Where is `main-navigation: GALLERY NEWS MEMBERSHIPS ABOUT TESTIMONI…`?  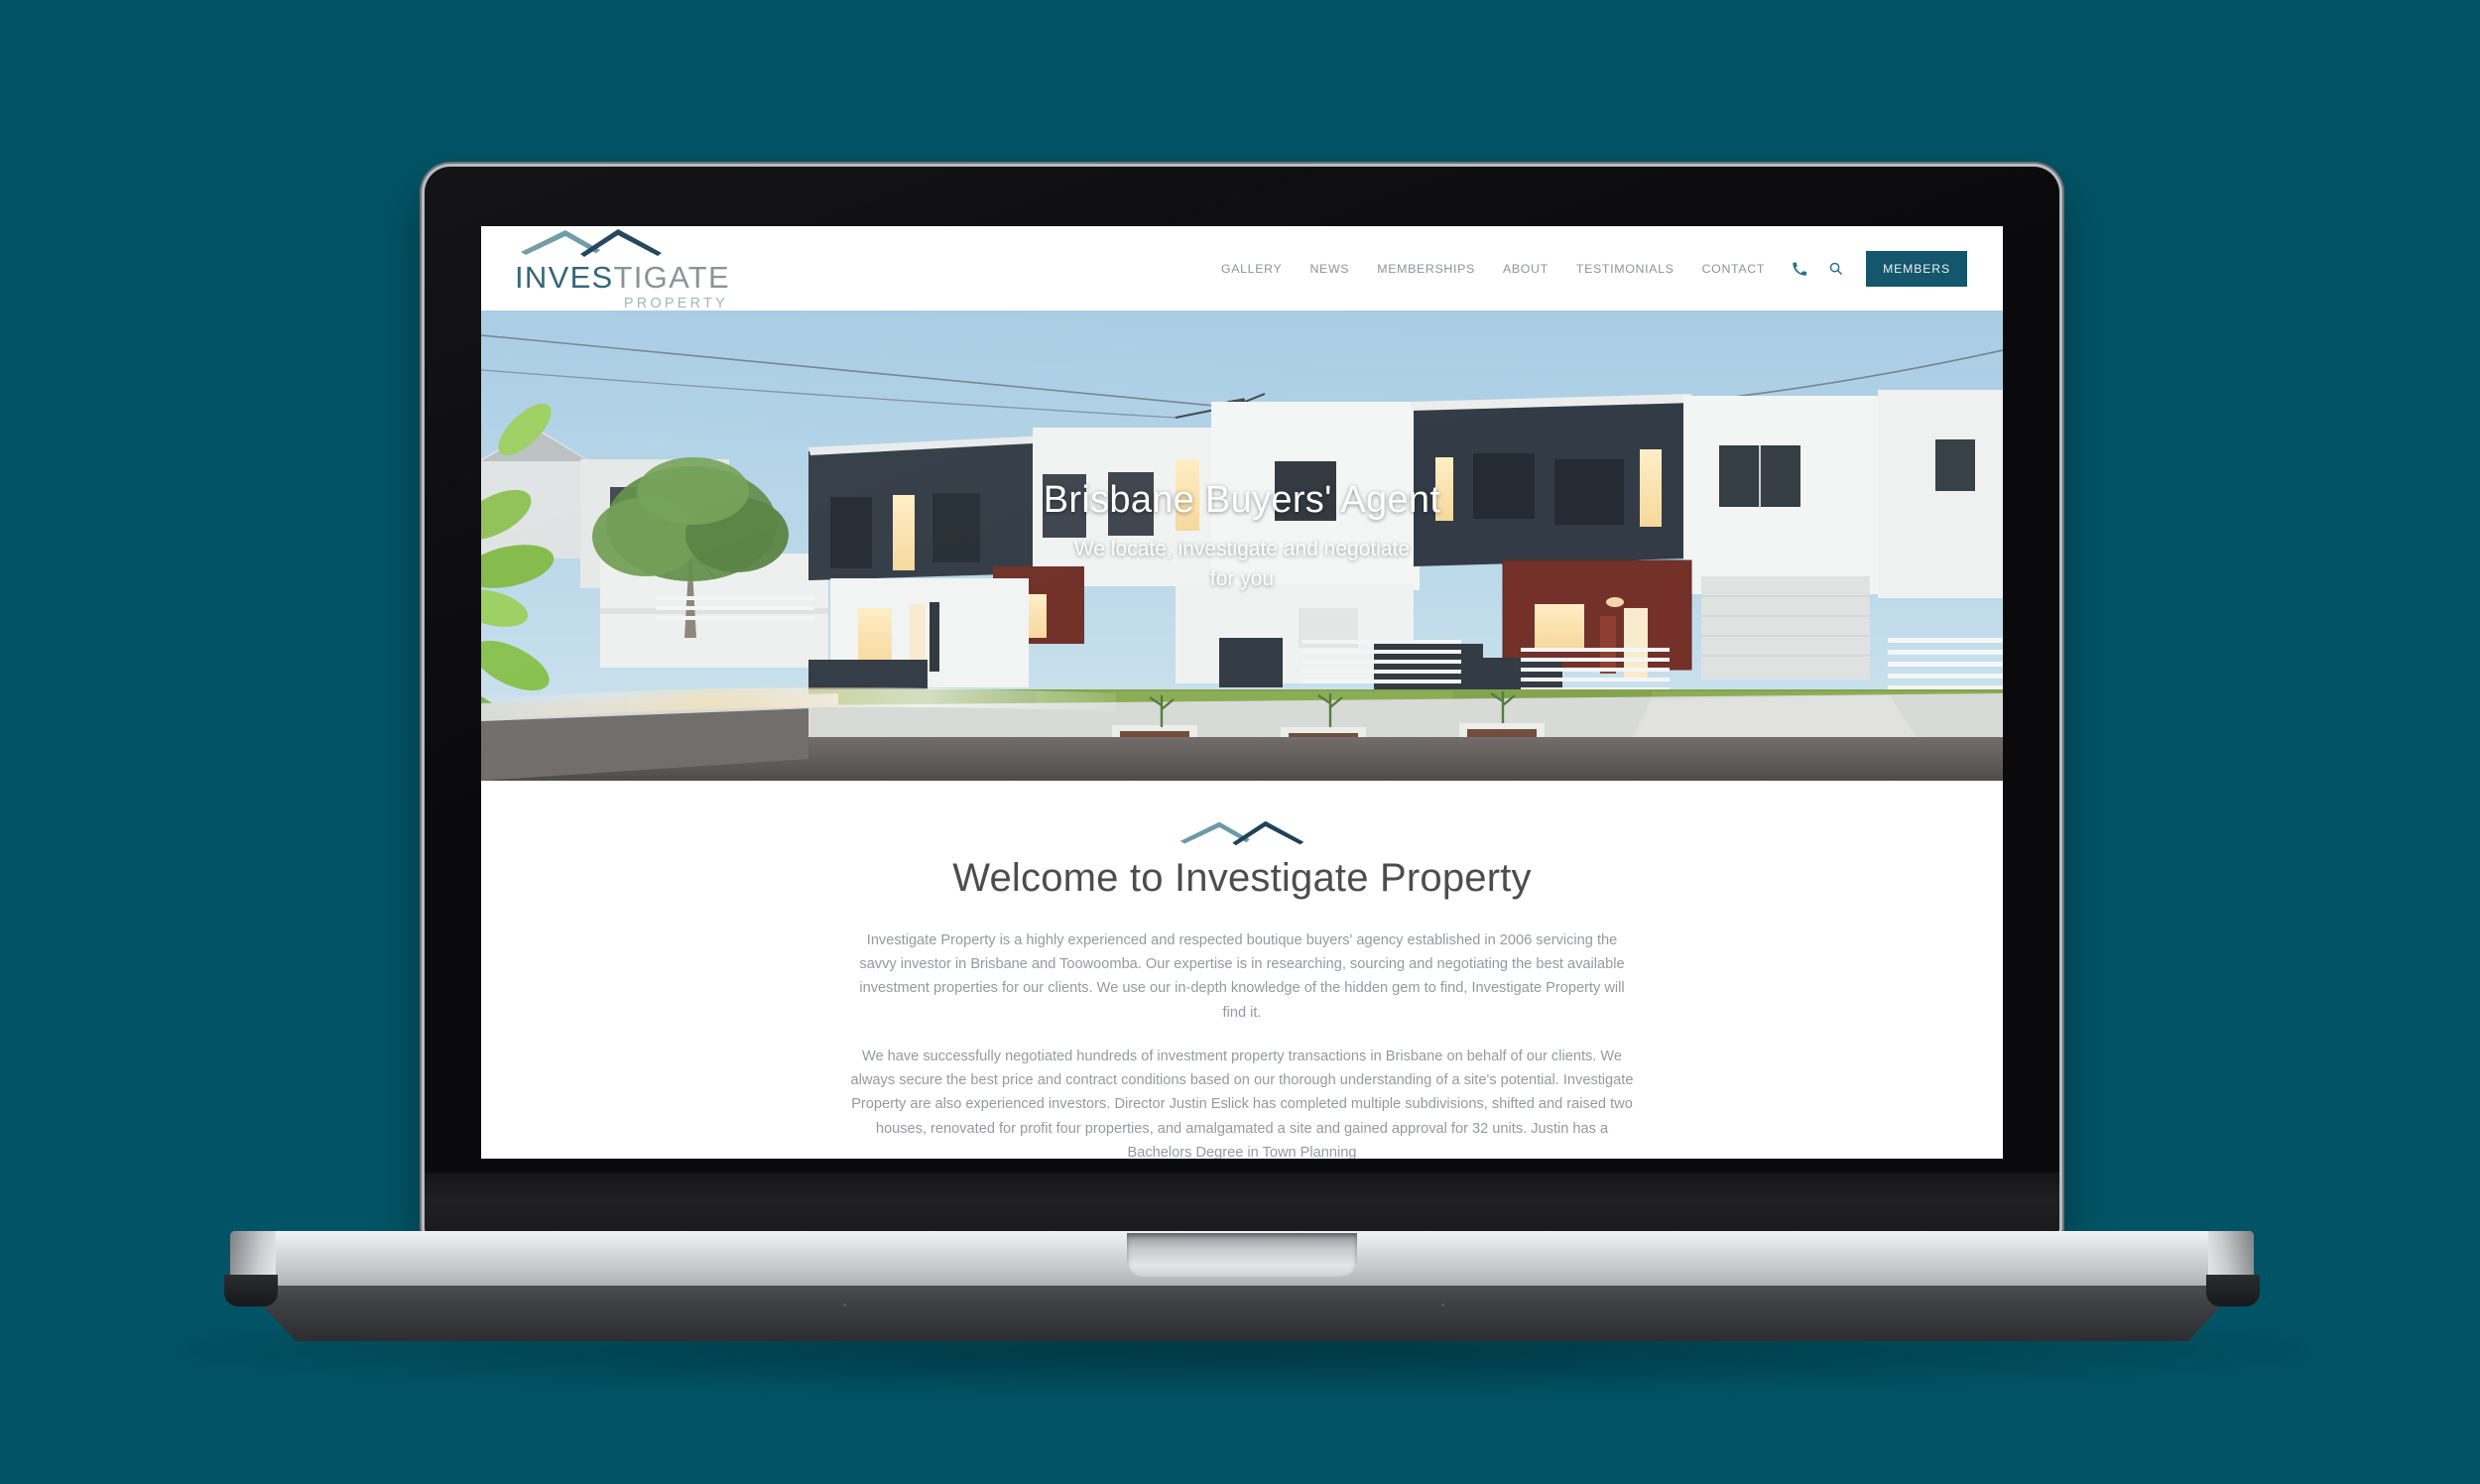
main-navigation: GALLERY NEWS MEMBERSHIPS ABOUT TESTIMONI… is located at coordinates (1587, 268).